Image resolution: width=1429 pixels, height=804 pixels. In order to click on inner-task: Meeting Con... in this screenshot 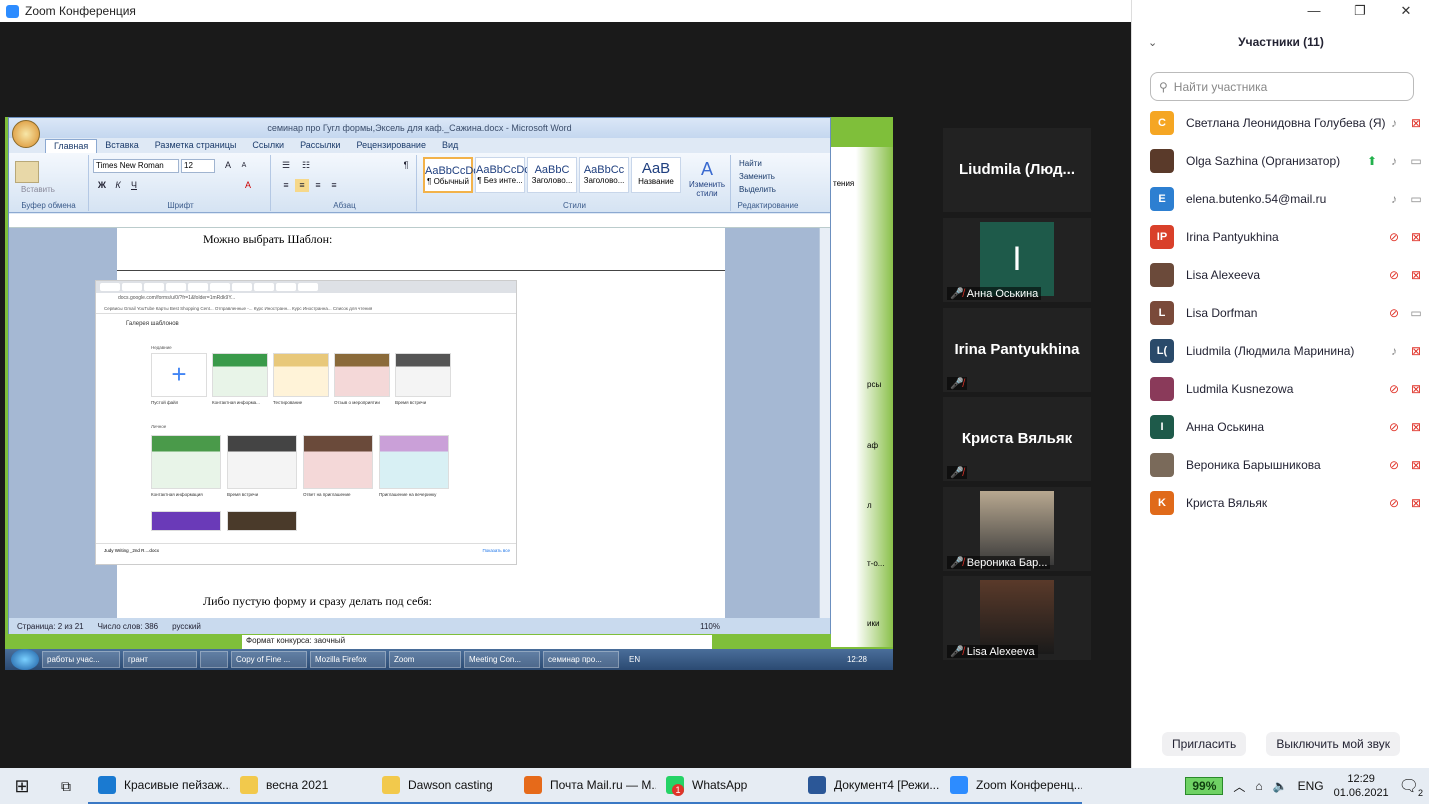, I will do `click(502, 659)`.